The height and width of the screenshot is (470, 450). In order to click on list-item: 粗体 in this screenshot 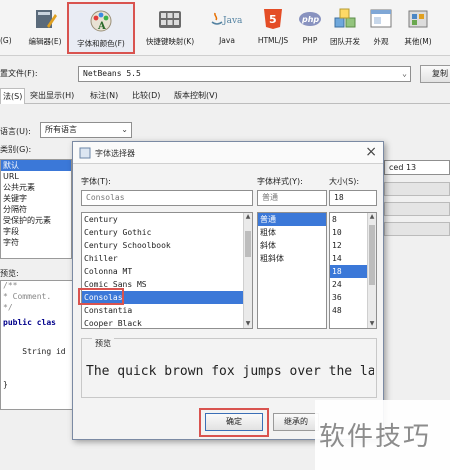, I will do `click(292, 232)`.